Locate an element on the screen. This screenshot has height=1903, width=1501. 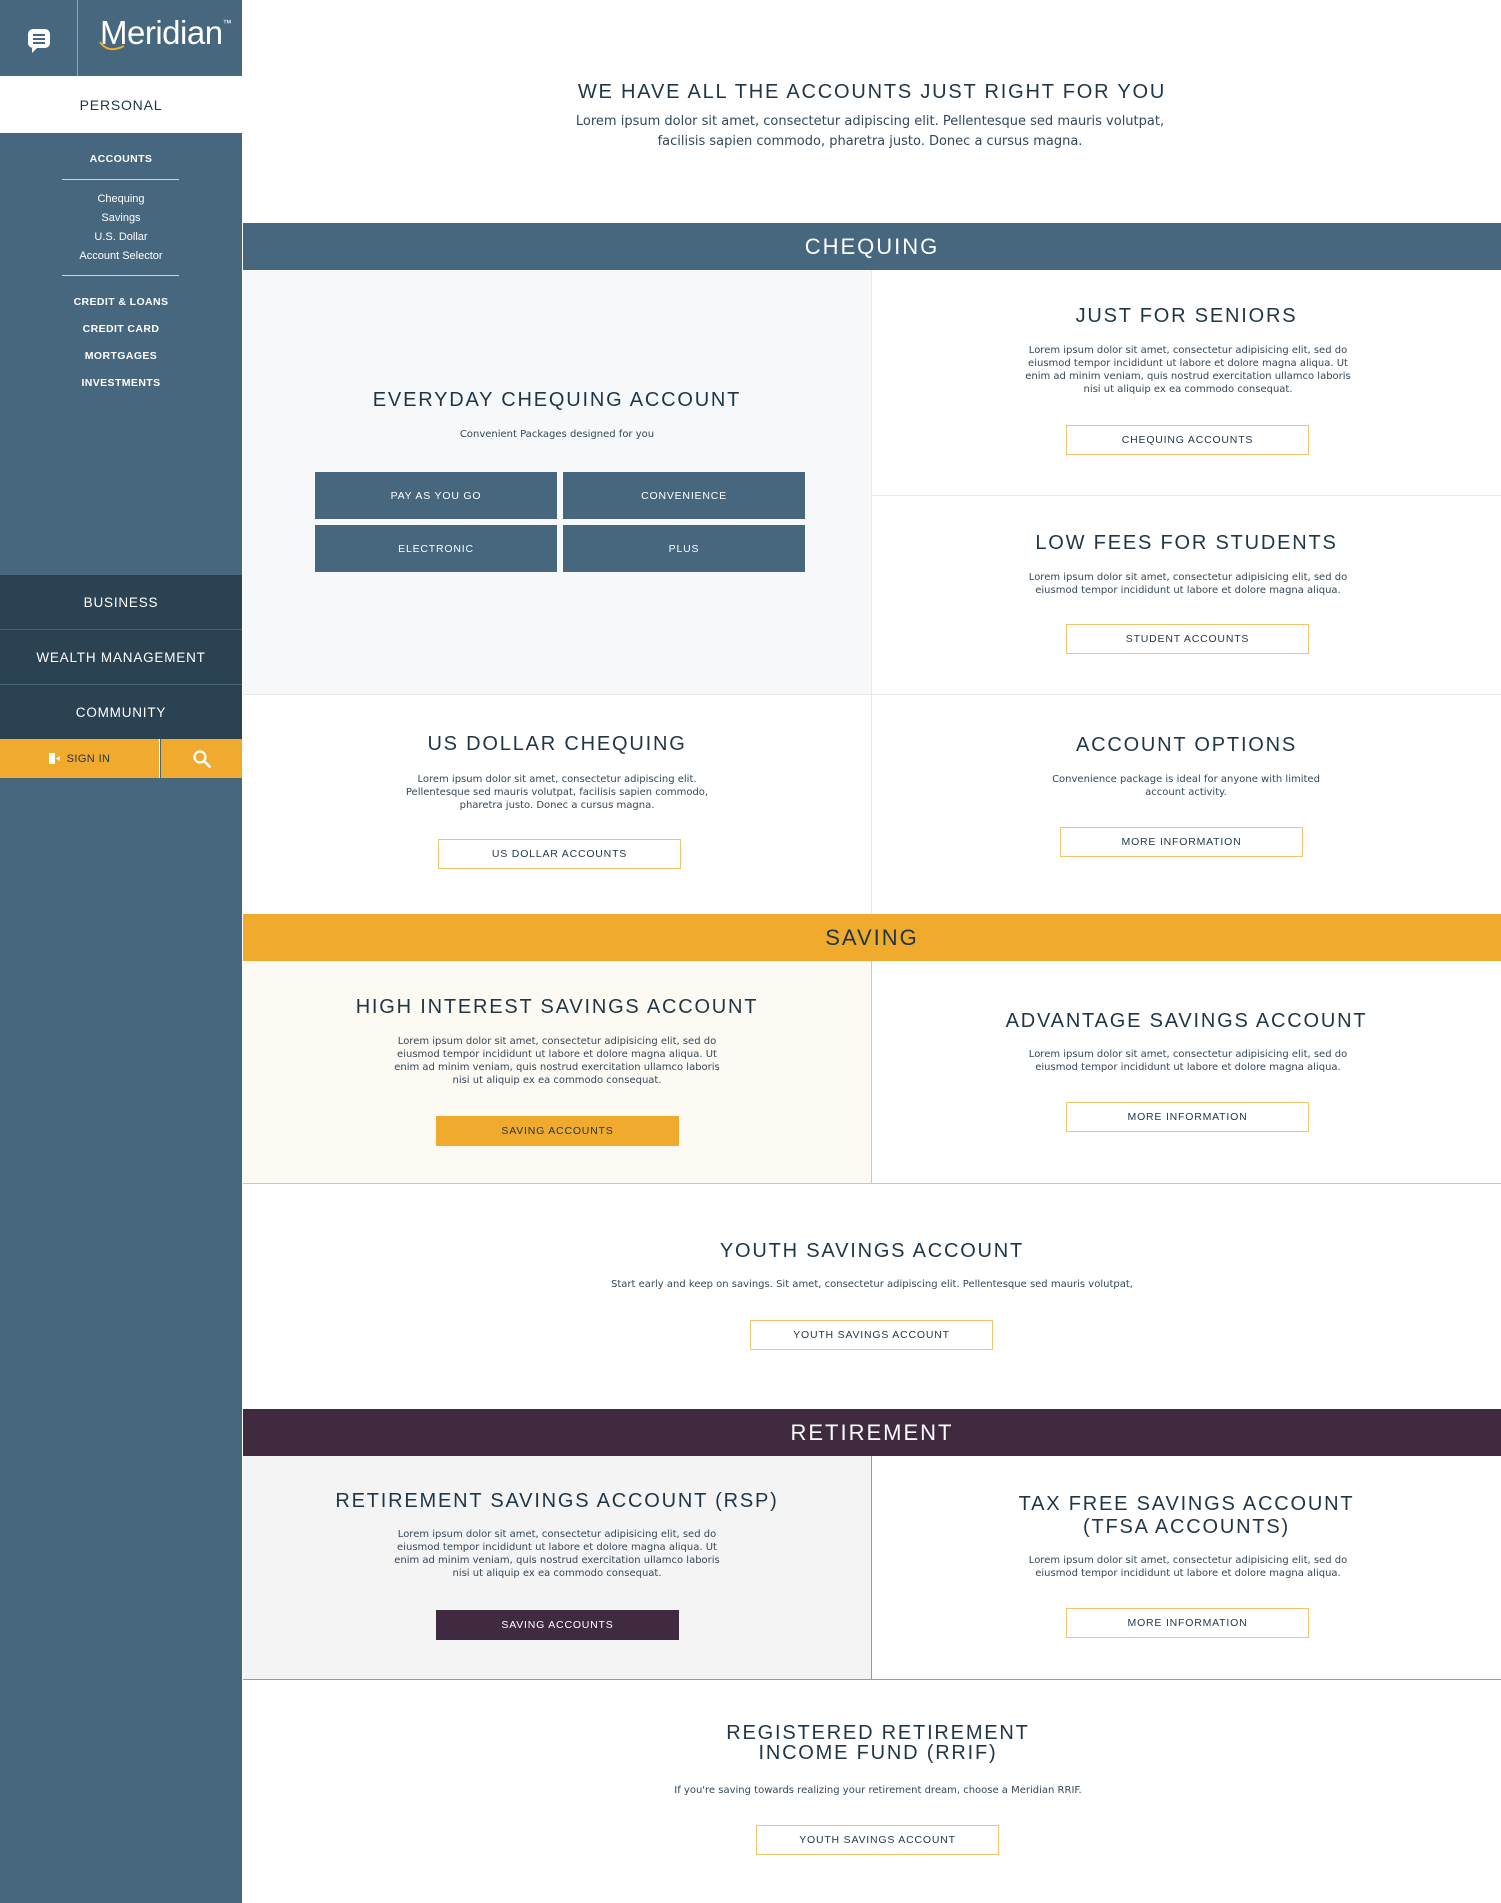
rsp-title: RETIREMENT SAVINGS ACCOUNT (RSP) is located at coordinates (557, 1501).